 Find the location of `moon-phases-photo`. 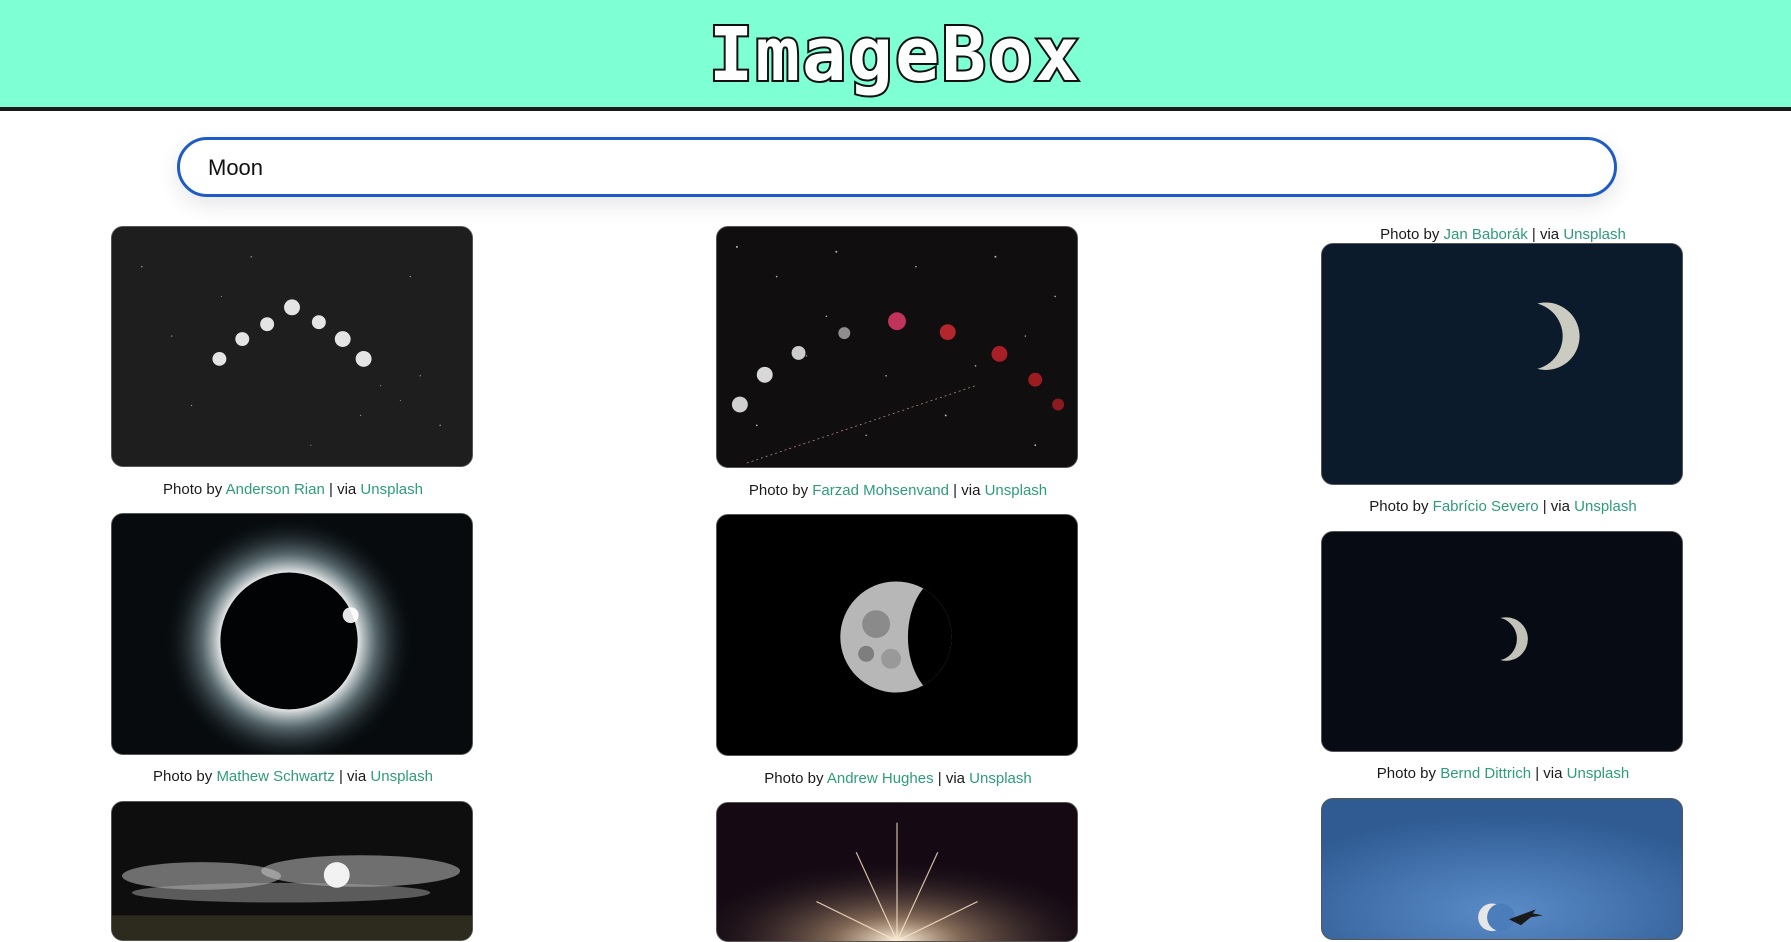

moon-phases-photo is located at coordinates (292, 346).